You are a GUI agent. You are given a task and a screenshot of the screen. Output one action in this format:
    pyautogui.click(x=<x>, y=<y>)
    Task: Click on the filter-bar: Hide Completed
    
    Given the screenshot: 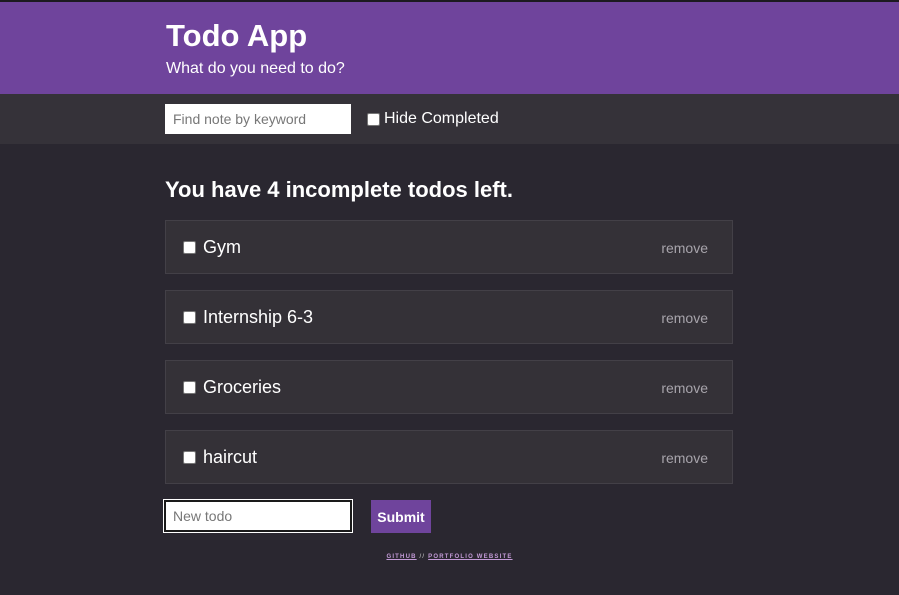 What is the action you would take?
    pyautogui.click(x=449, y=119)
    